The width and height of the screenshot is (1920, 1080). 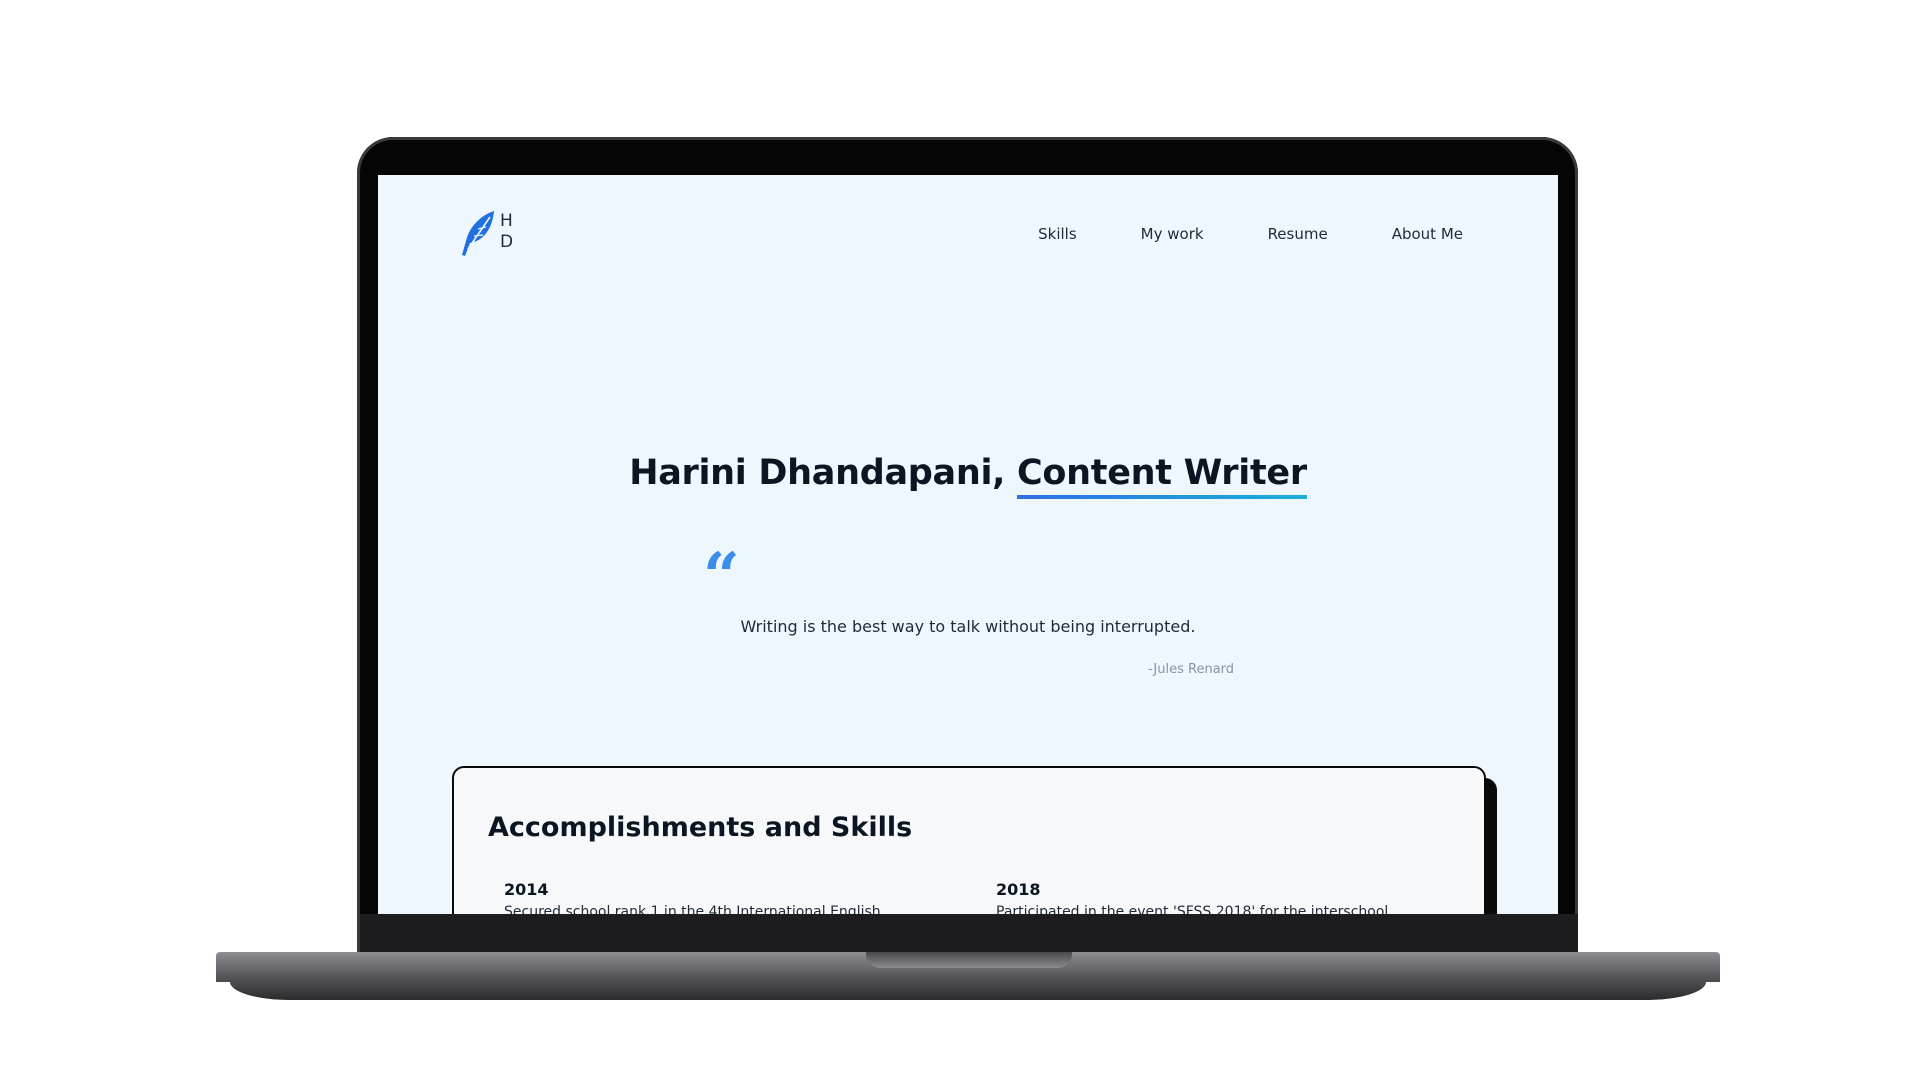 I want to click on logo-letter-d: D, so click(x=507, y=242).